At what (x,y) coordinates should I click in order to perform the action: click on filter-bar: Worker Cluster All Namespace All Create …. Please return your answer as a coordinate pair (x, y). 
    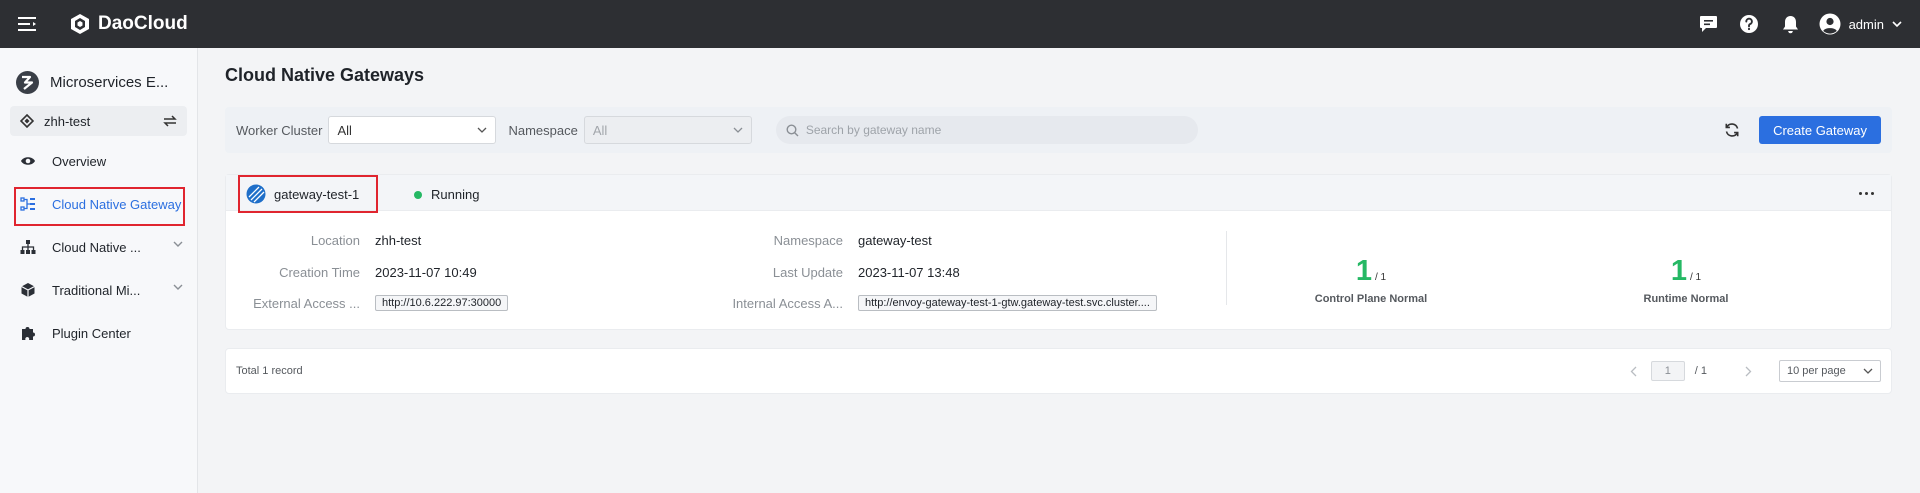
    Looking at the image, I should click on (1058, 130).